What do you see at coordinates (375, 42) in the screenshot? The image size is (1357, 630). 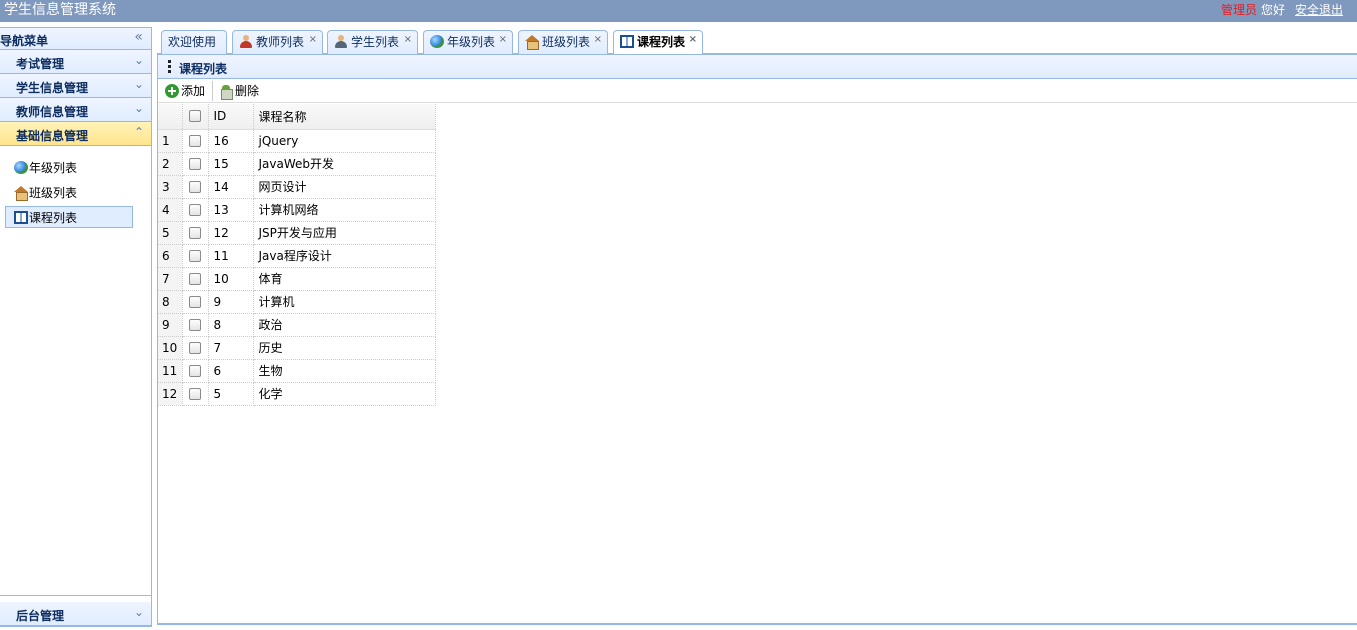 I see `tab-label: 学生列表` at bounding box center [375, 42].